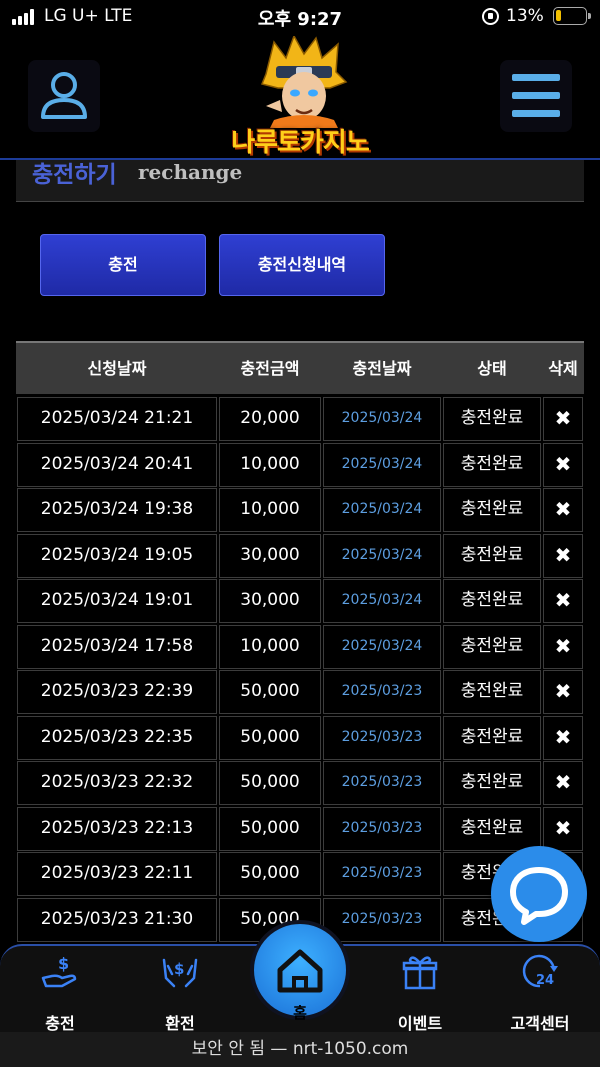 The width and height of the screenshot is (600, 1067). What do you see at coordinates (190, 172) in the screenshot?
I see `page-subtitle: rechange` at bounding box center [190, 172].